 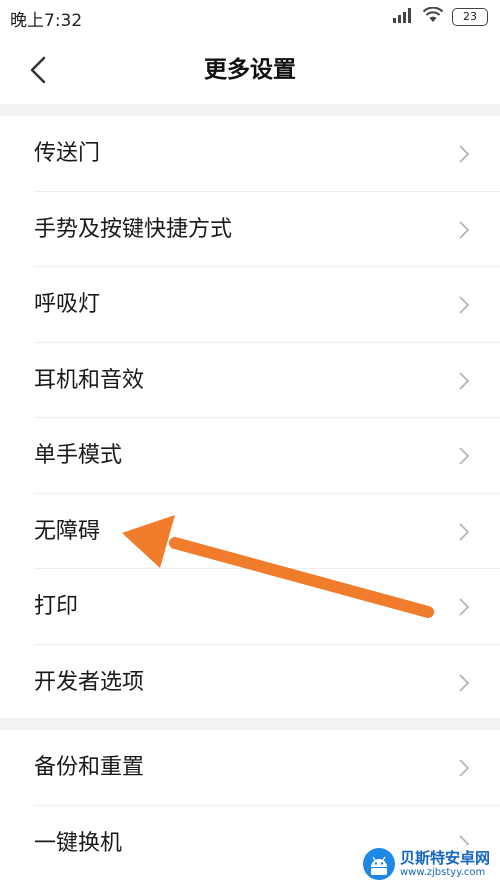 What do you see at coordinates (89, 380) in the screenshot?
I see `list-item-label: 耳机和音效` at bounding box center [89, 380].